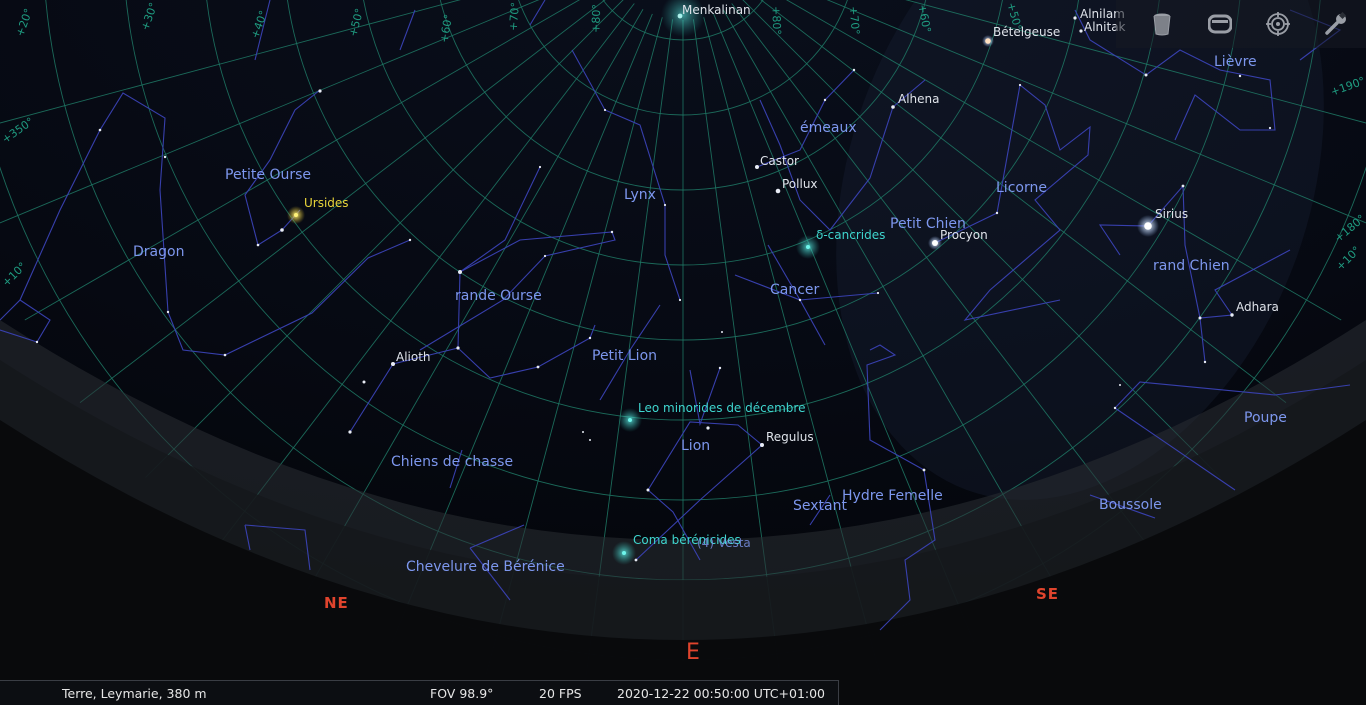  What do you see at coordinates (1021, 188) in the screenshot?
I see `constellation-licorne: Licorne` at bounding box center [1021, 188].